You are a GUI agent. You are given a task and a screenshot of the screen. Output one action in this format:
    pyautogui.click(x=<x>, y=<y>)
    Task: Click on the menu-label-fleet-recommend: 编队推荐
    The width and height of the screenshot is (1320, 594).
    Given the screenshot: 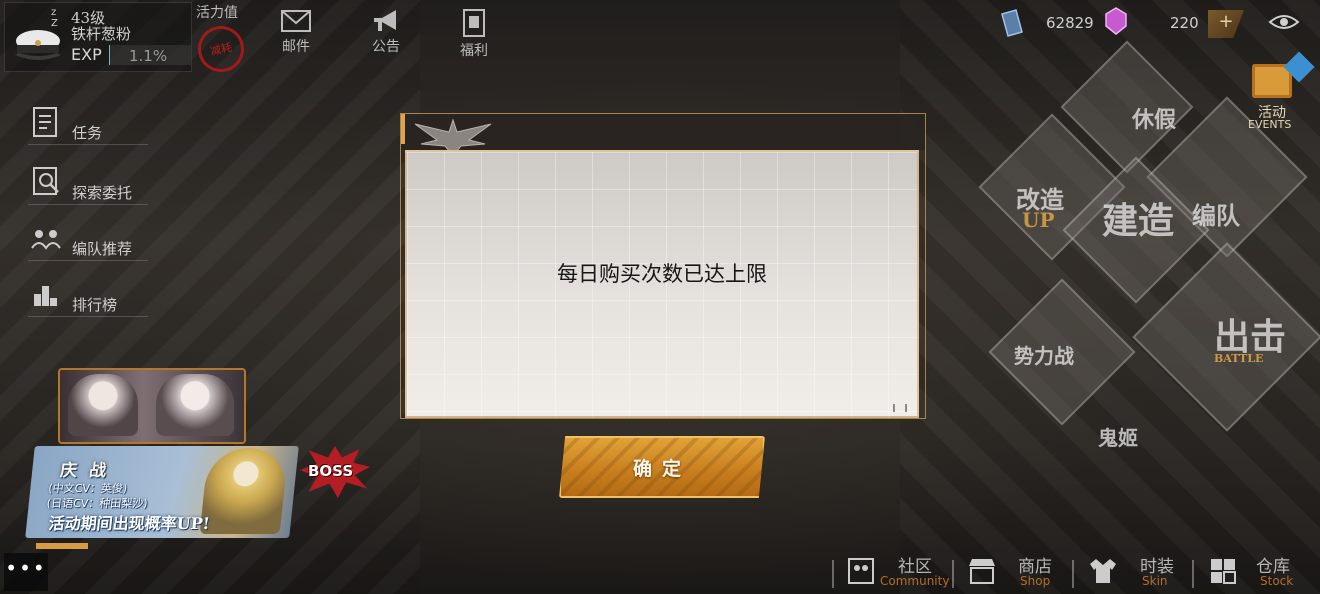 What is the action you would take?
    pyautogui.click(x=102, y=249)
    